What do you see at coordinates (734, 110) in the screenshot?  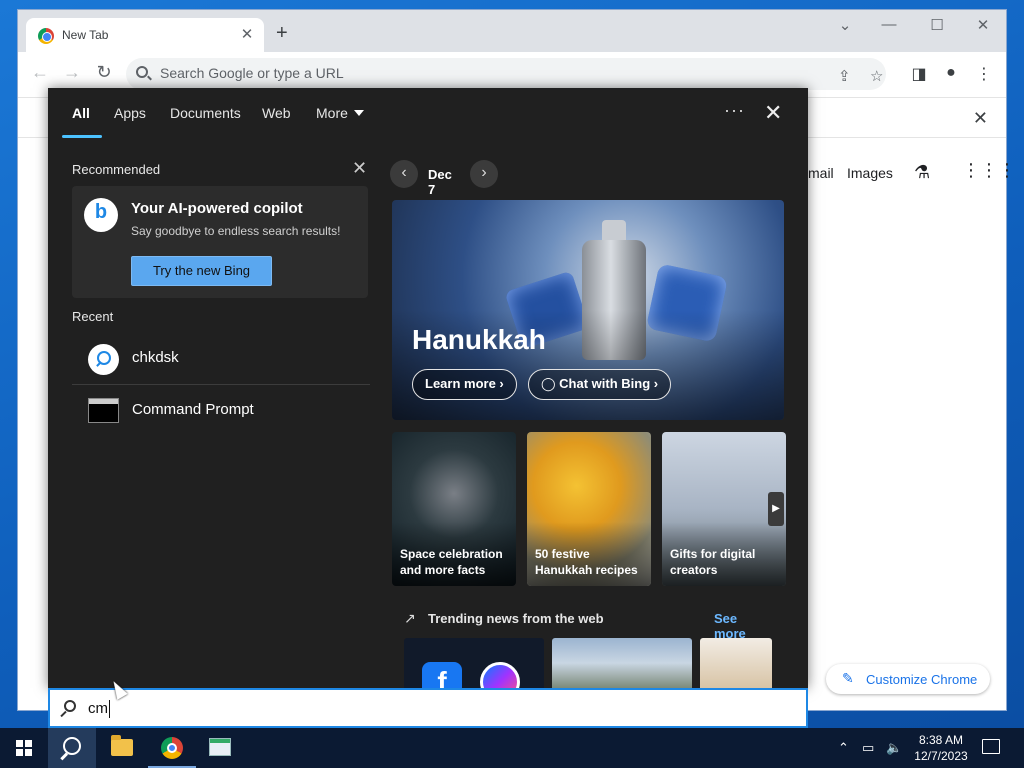 I see `more-options-icon: ···` at bounding box center [734, 110].